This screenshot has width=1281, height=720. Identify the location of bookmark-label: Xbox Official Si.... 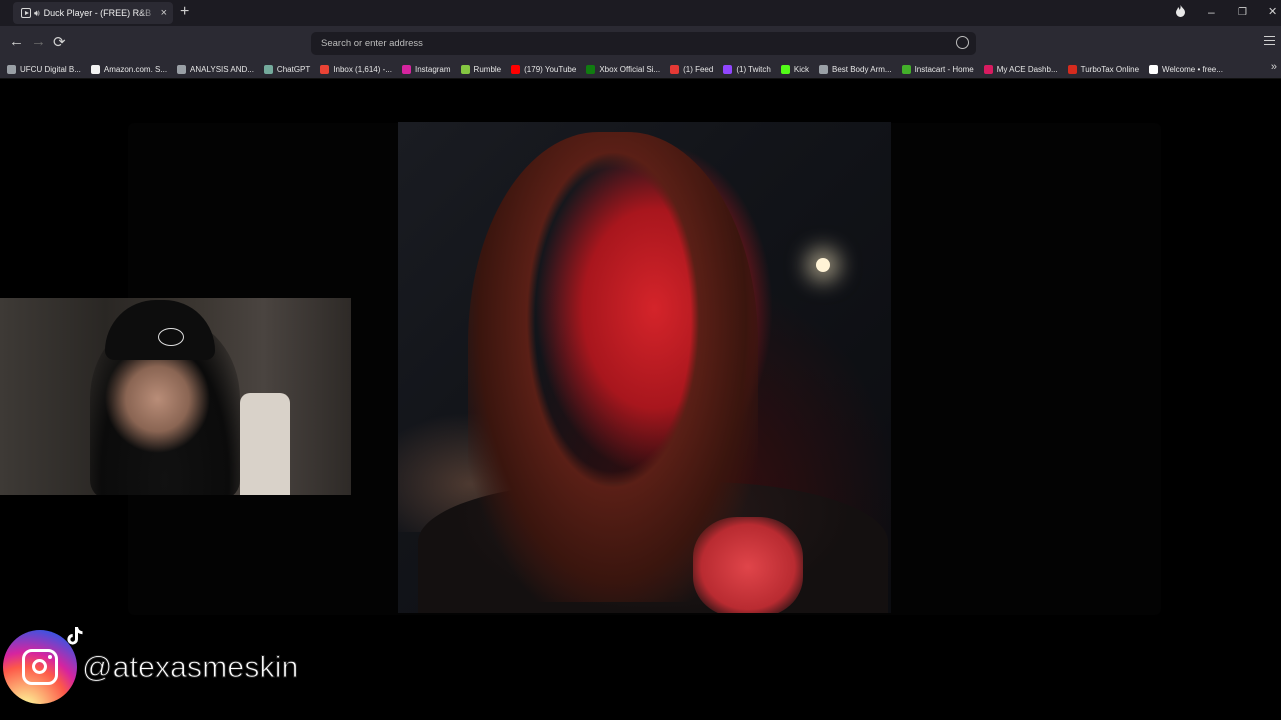
(630, 69).